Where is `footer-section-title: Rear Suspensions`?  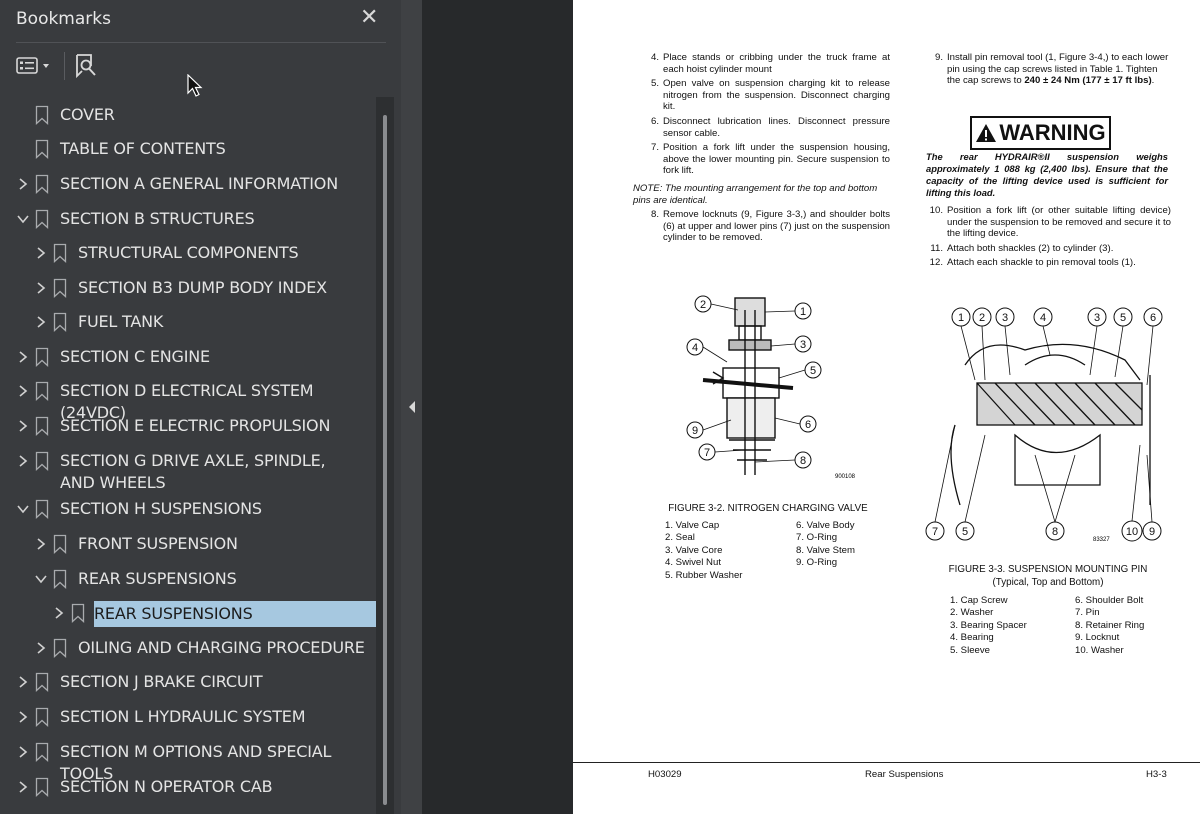
footer-section-title: Rear Suspensions is located at coordinates (904, 774).